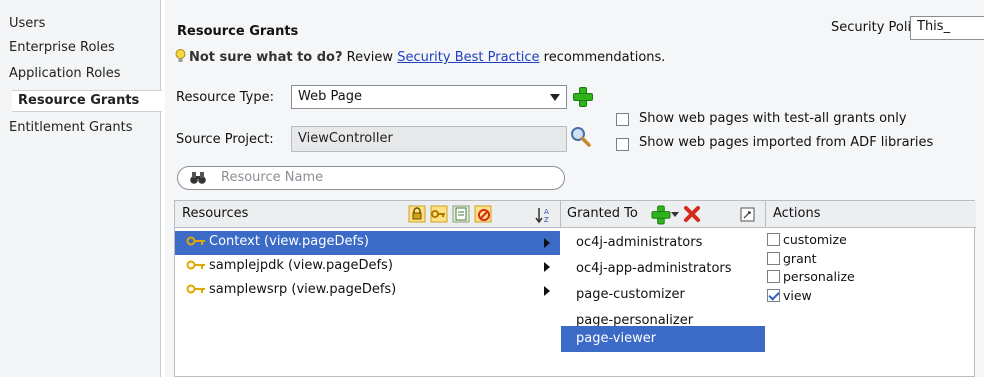  I want to click on security-policy-field: This_, so click(947, 28).